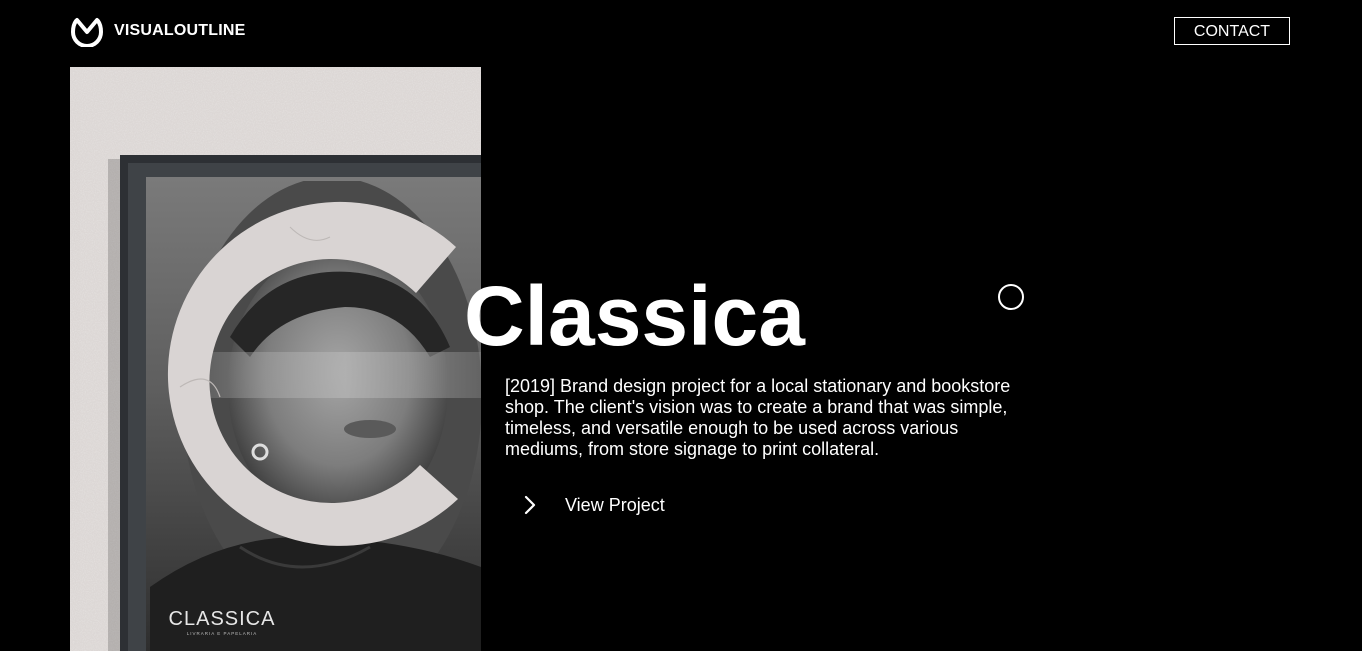 The width and height of the screenshot is (1362, 651). What do you see at coordinates (1011, 297) in the screenshot?
I see `cursor-circle` at bounding box center [1011, 297].